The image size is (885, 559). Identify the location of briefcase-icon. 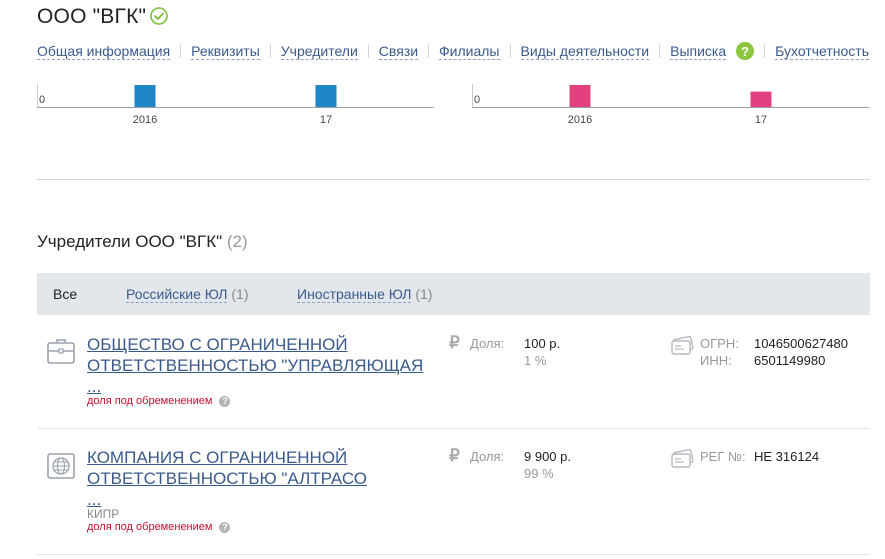
(61, 351).